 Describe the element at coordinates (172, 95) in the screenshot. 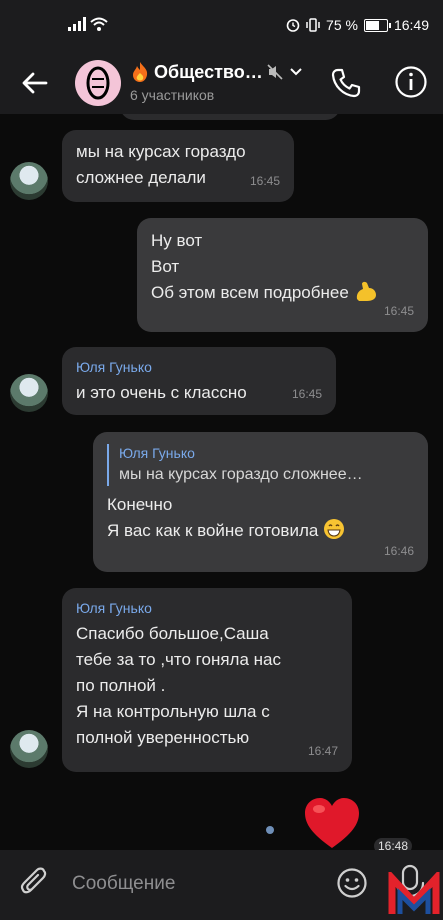

I see `participants-count: 6 участников` at that location.